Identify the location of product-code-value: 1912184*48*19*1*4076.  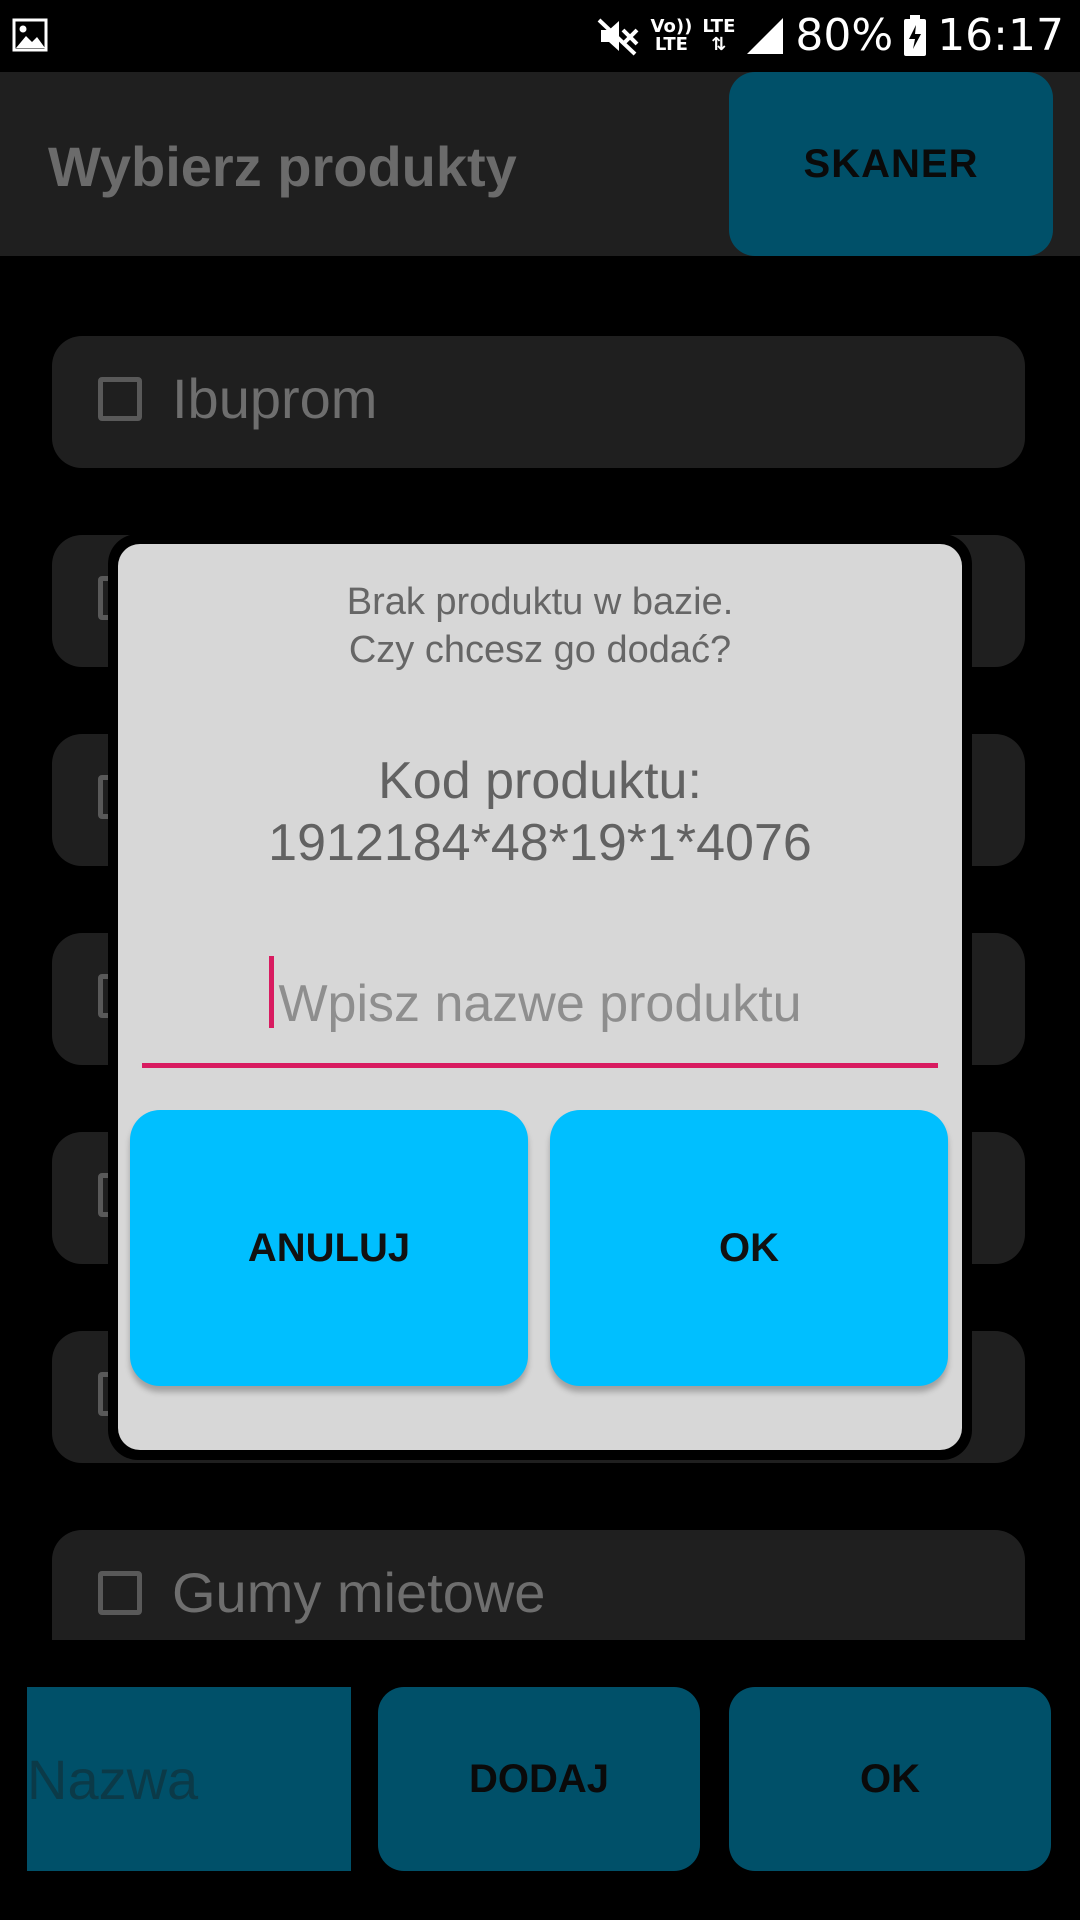
(540, 843).